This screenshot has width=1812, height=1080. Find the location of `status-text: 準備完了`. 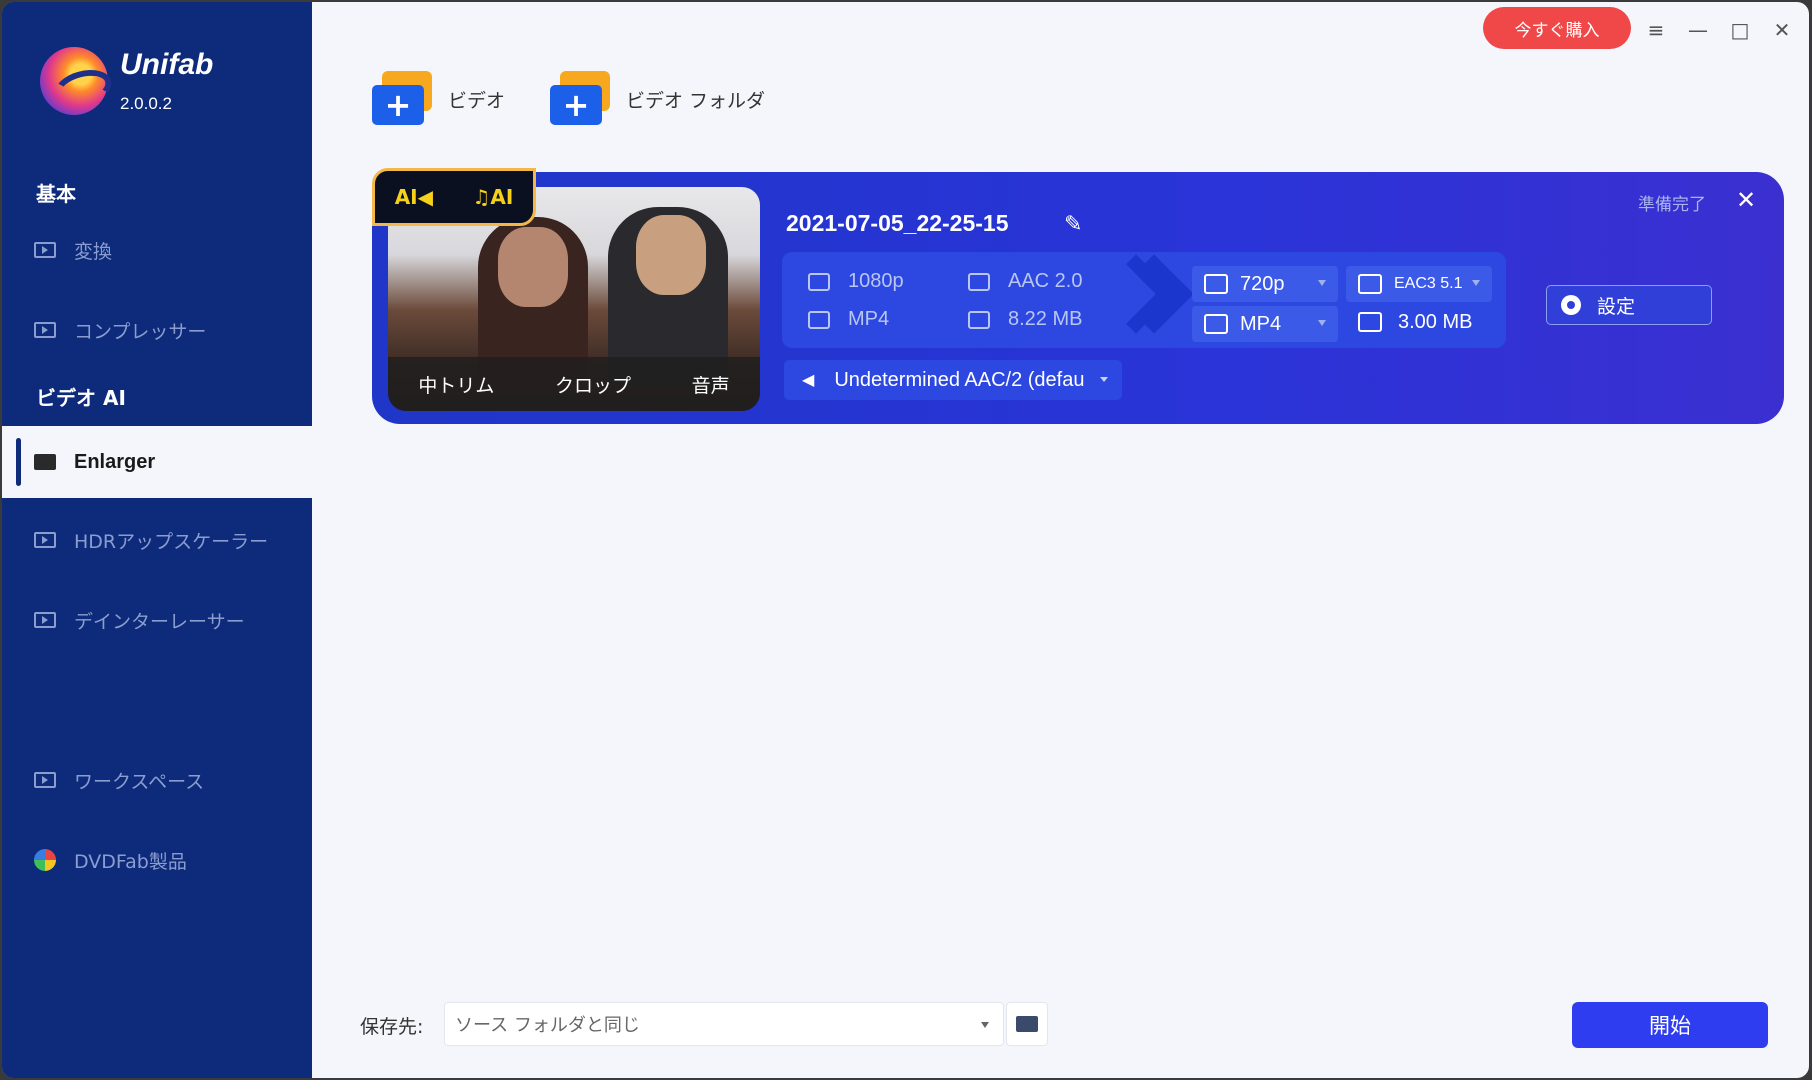

status-text: 準備完了 is located at coordinates (1672, 205).